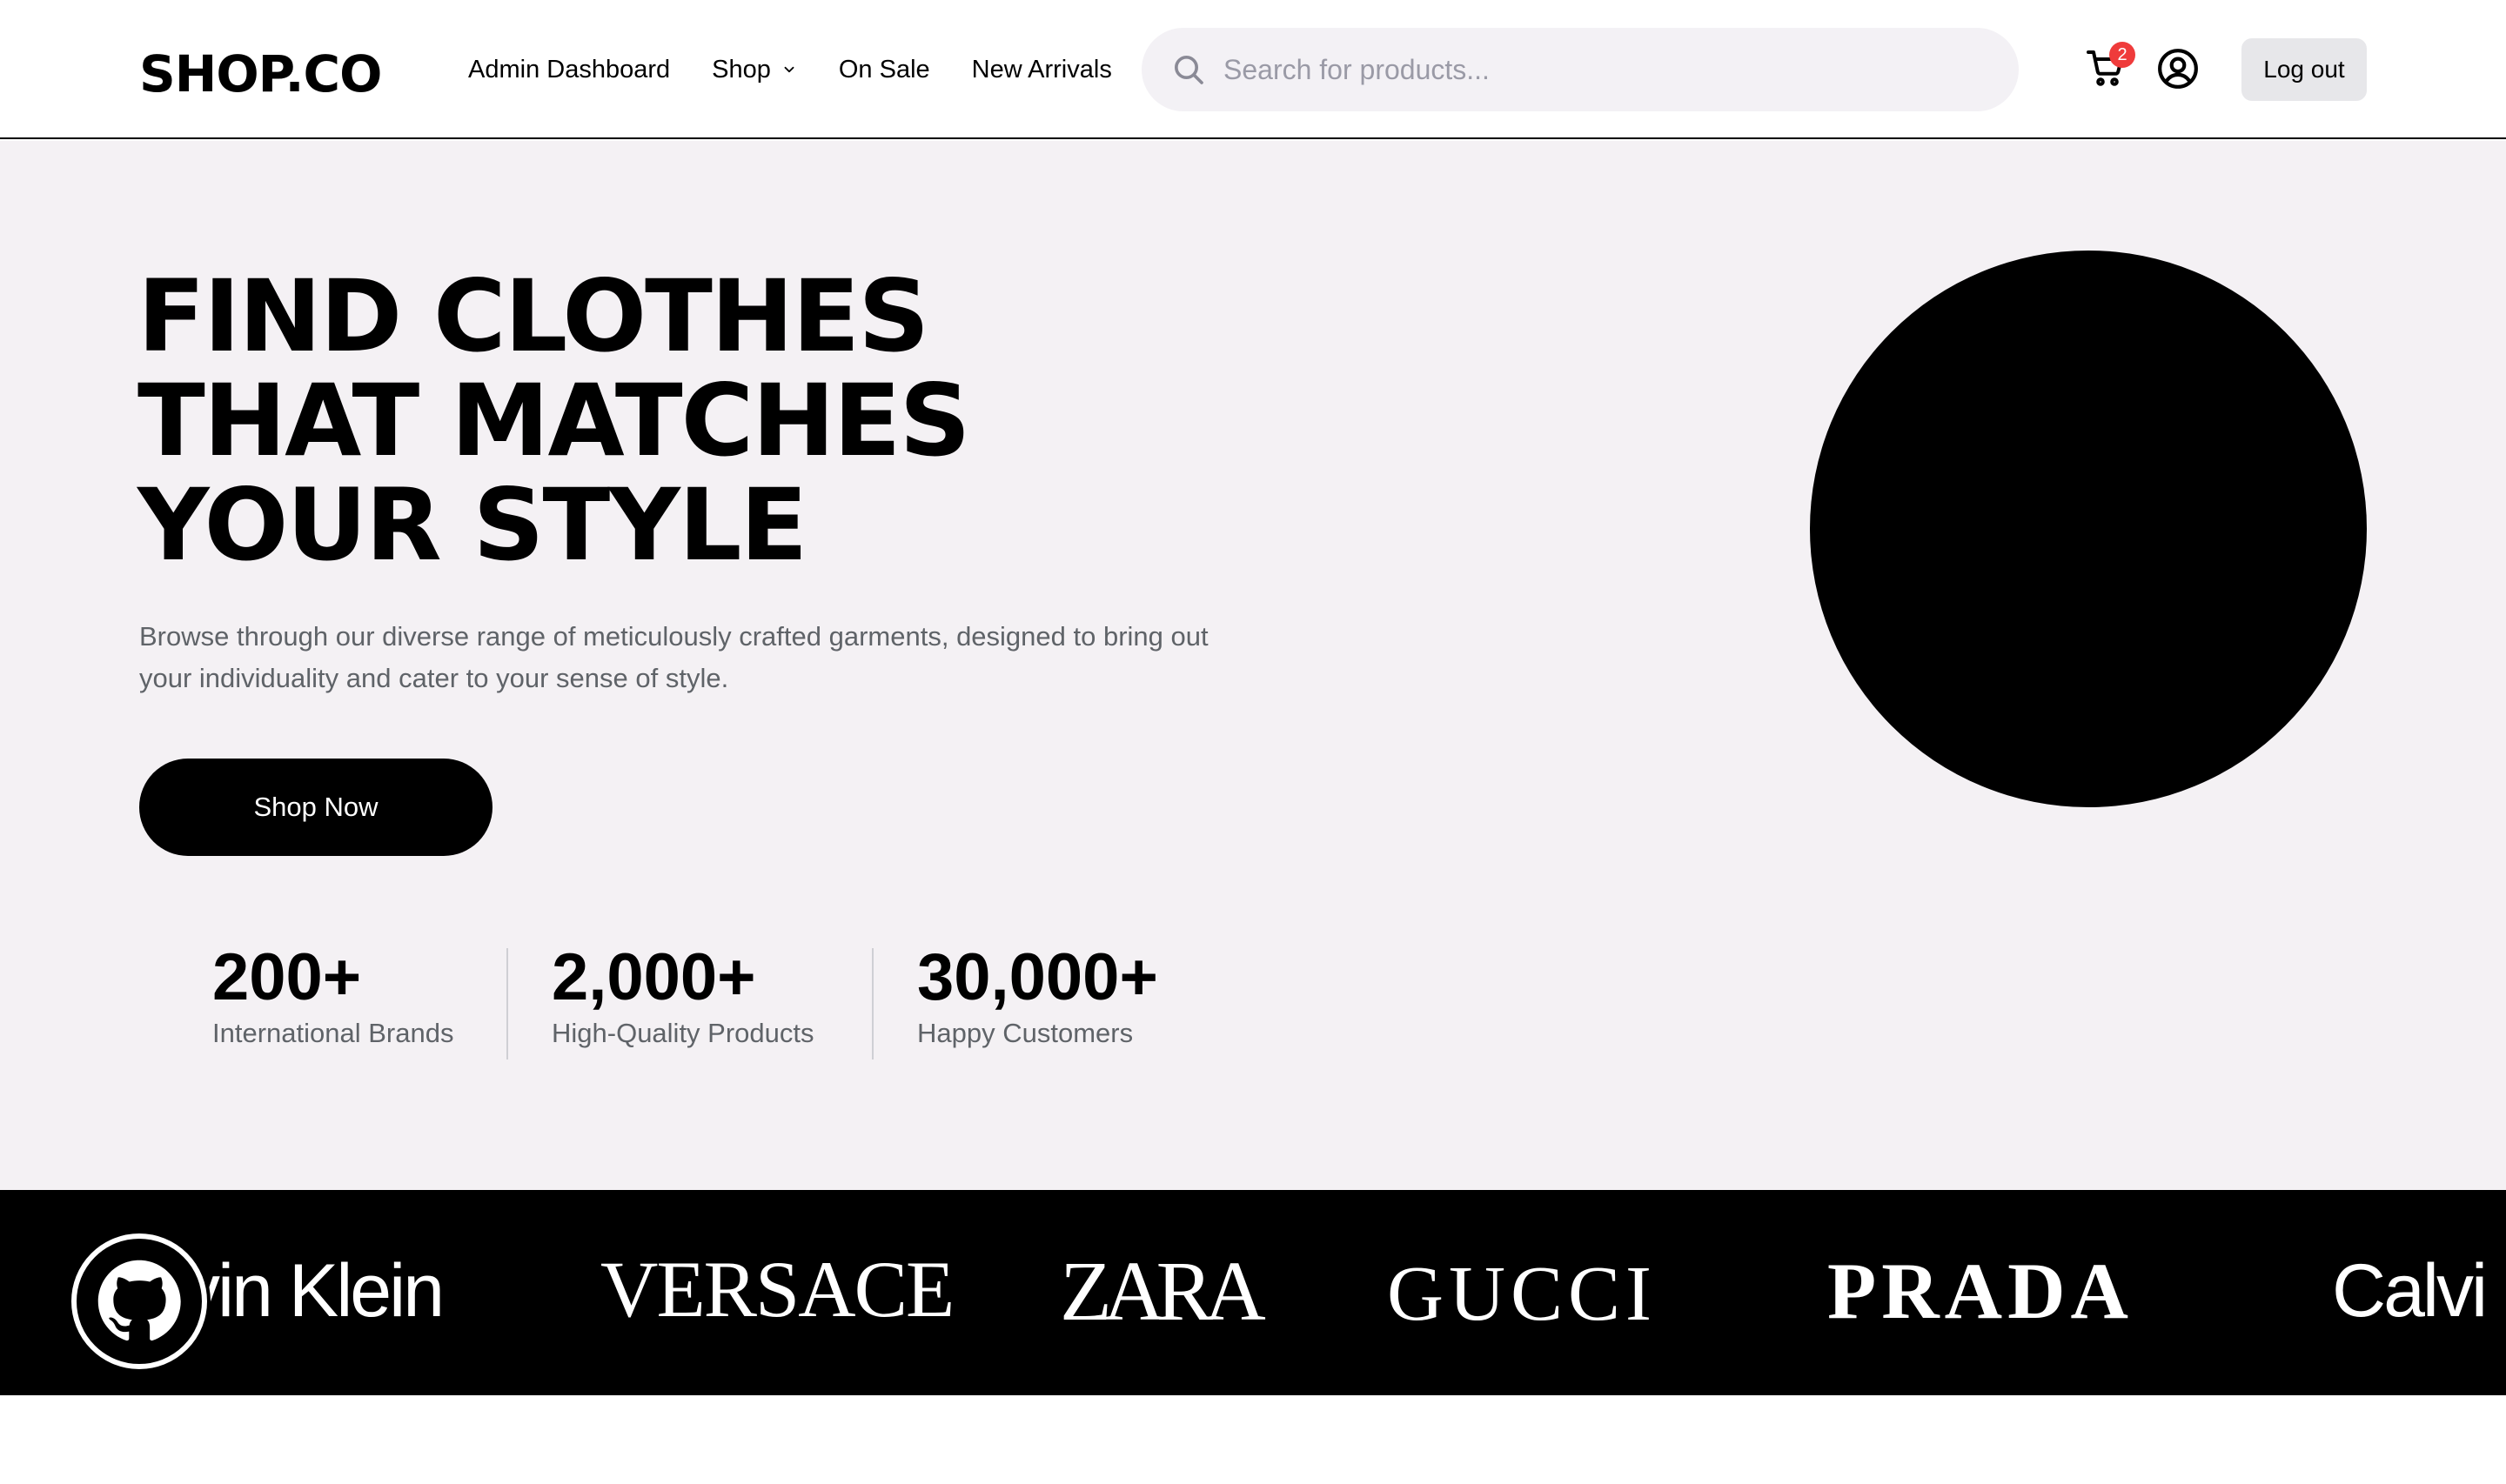  I want to click on hero-title-line: THAT MATCHES, so click(554, 420).